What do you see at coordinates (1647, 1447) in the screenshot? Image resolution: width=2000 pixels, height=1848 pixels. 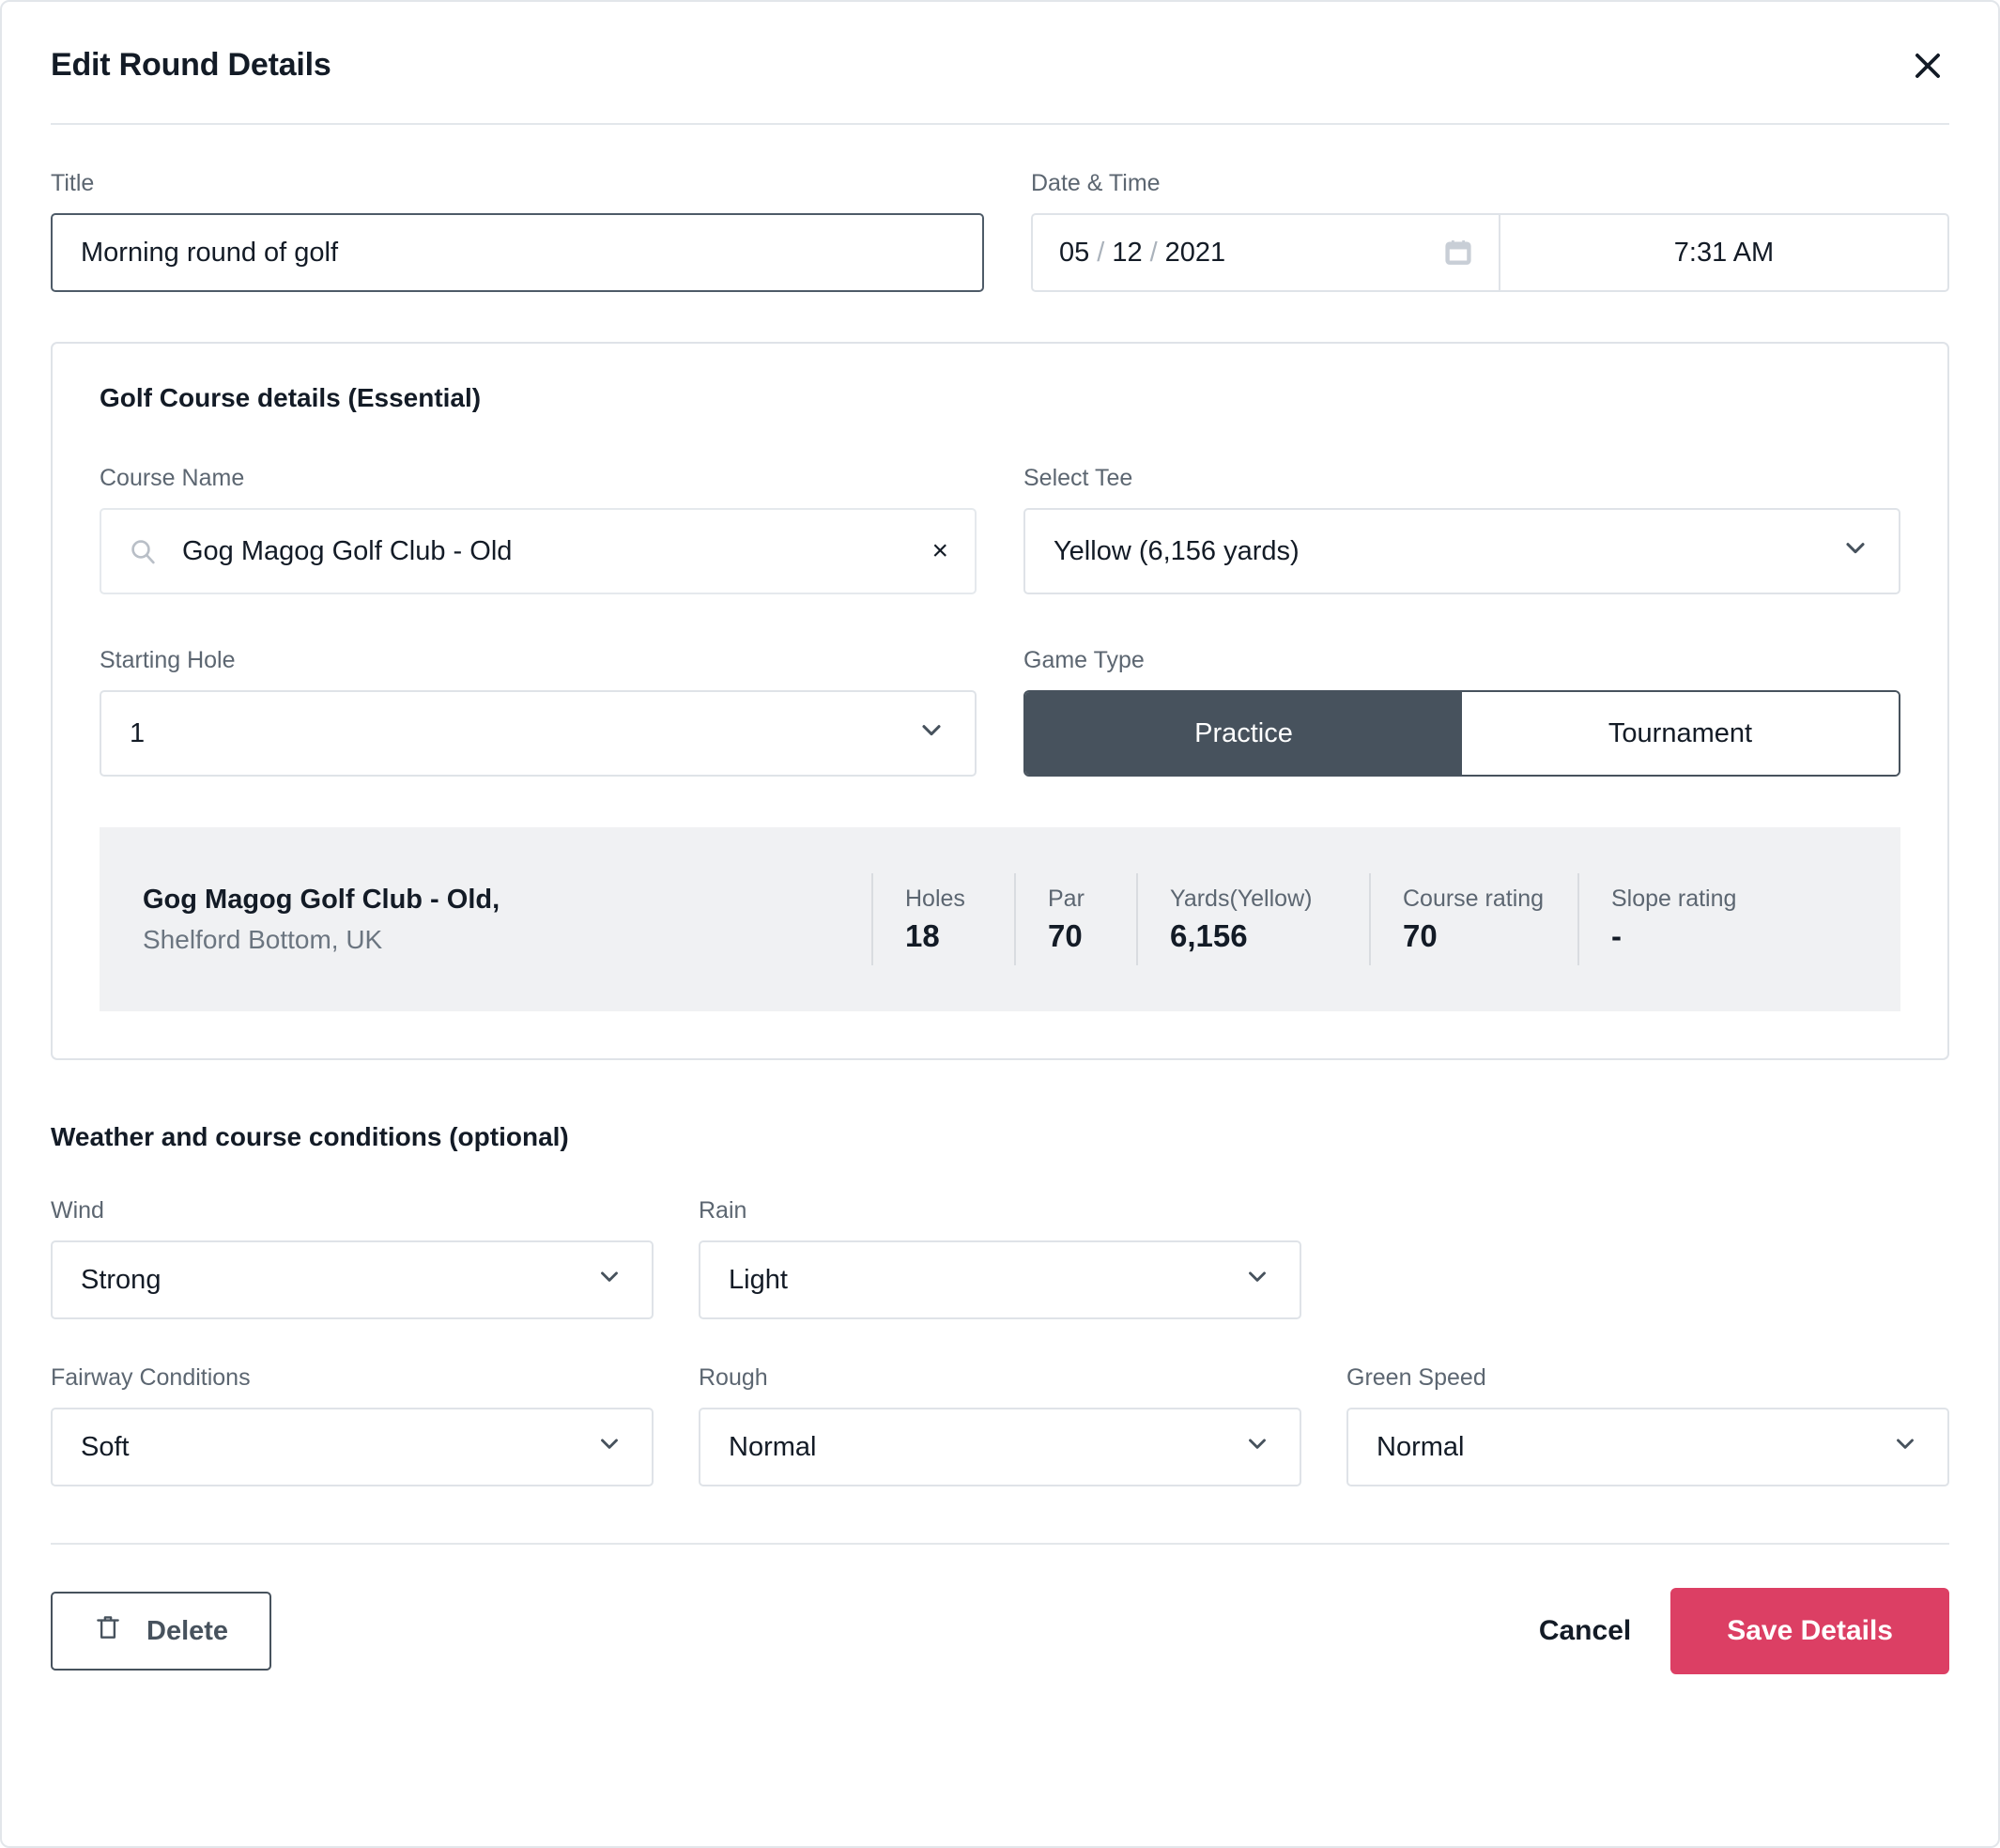 I see `green-speed-dropdown: Normal` at bounding box center [1647, 1447].